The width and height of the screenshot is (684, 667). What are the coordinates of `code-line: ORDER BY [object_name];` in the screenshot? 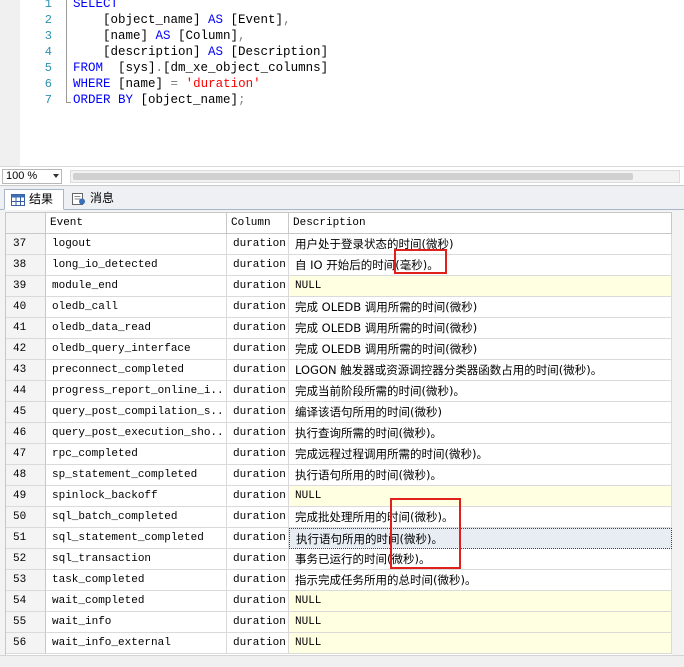 It's located at (159, 100).